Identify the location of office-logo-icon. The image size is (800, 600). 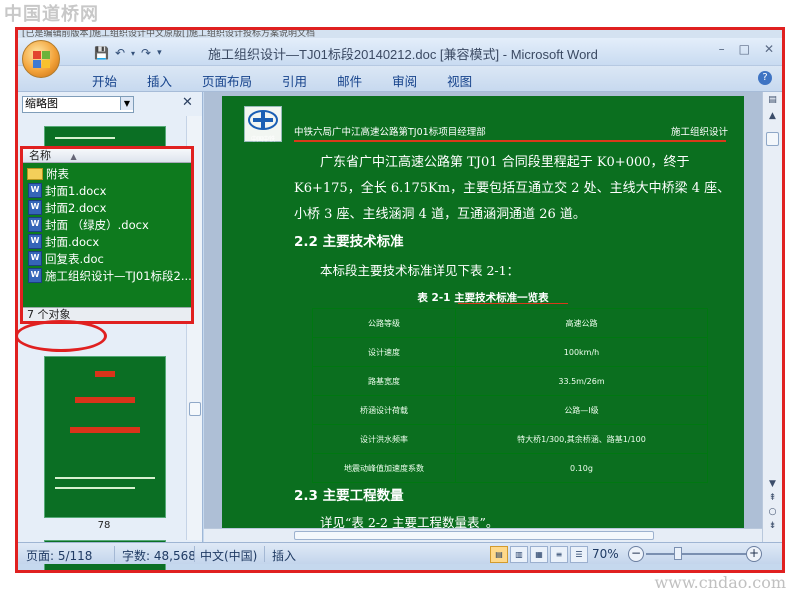
(42, 60).